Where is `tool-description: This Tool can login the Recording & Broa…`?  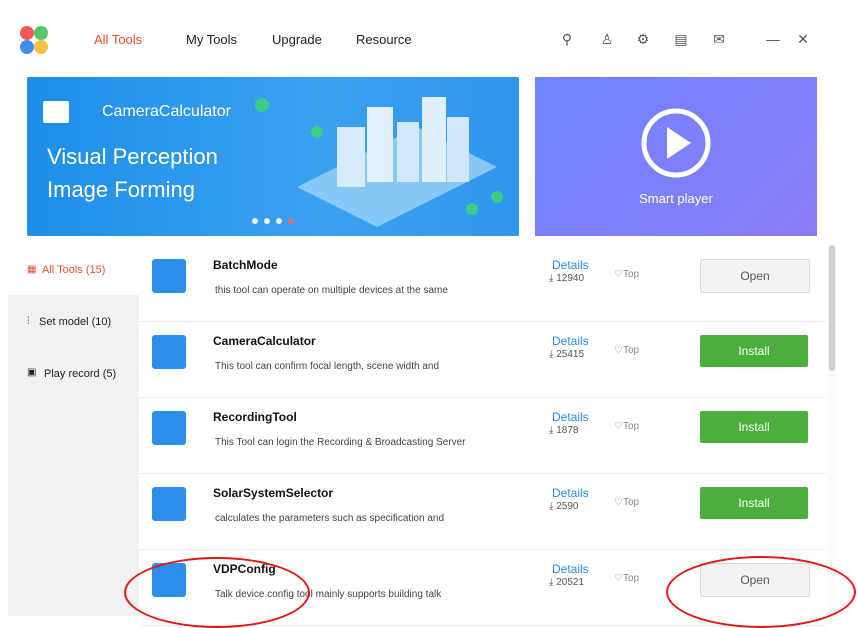
tool-description: This Tool can login the Recording & Broa… is located at coordinates (340, 442).